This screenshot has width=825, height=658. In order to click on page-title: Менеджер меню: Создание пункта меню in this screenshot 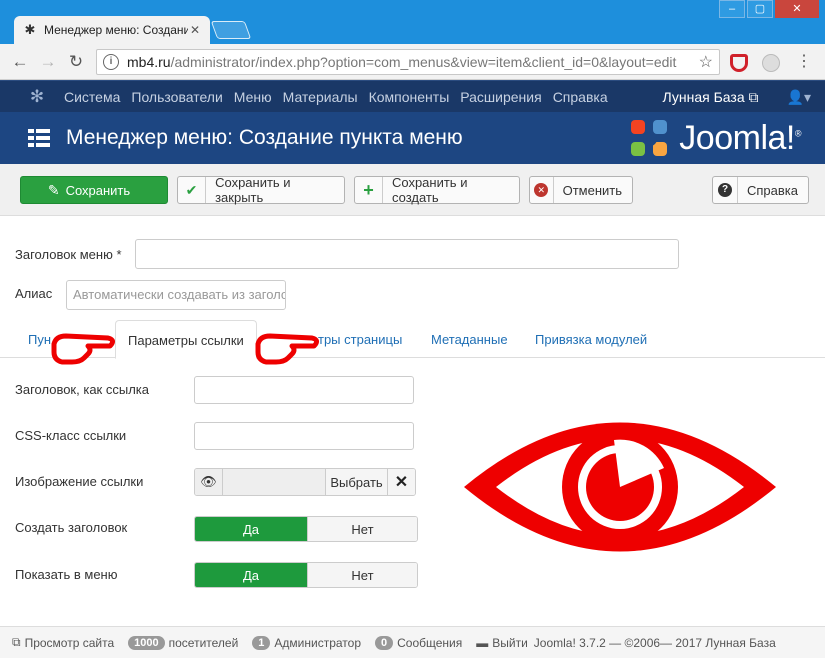, I will do `click(264, 137)`.